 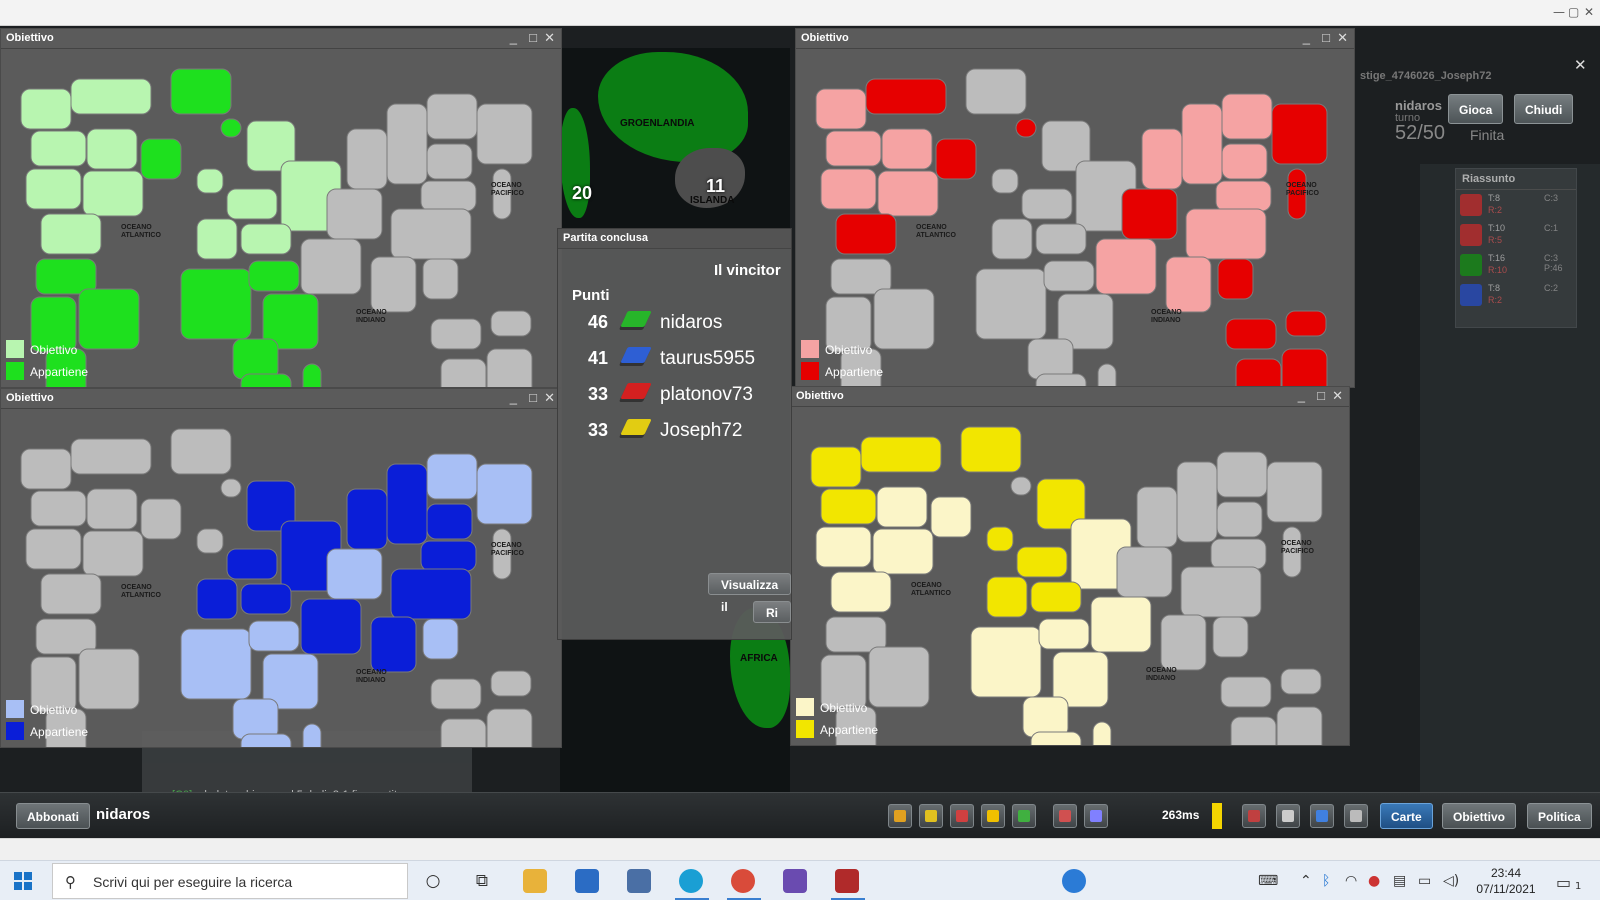 What do you see at coordinates (1559, 816) in the screenshot?
I see `politics-button: Politica` at bounding box center [1559, 816].